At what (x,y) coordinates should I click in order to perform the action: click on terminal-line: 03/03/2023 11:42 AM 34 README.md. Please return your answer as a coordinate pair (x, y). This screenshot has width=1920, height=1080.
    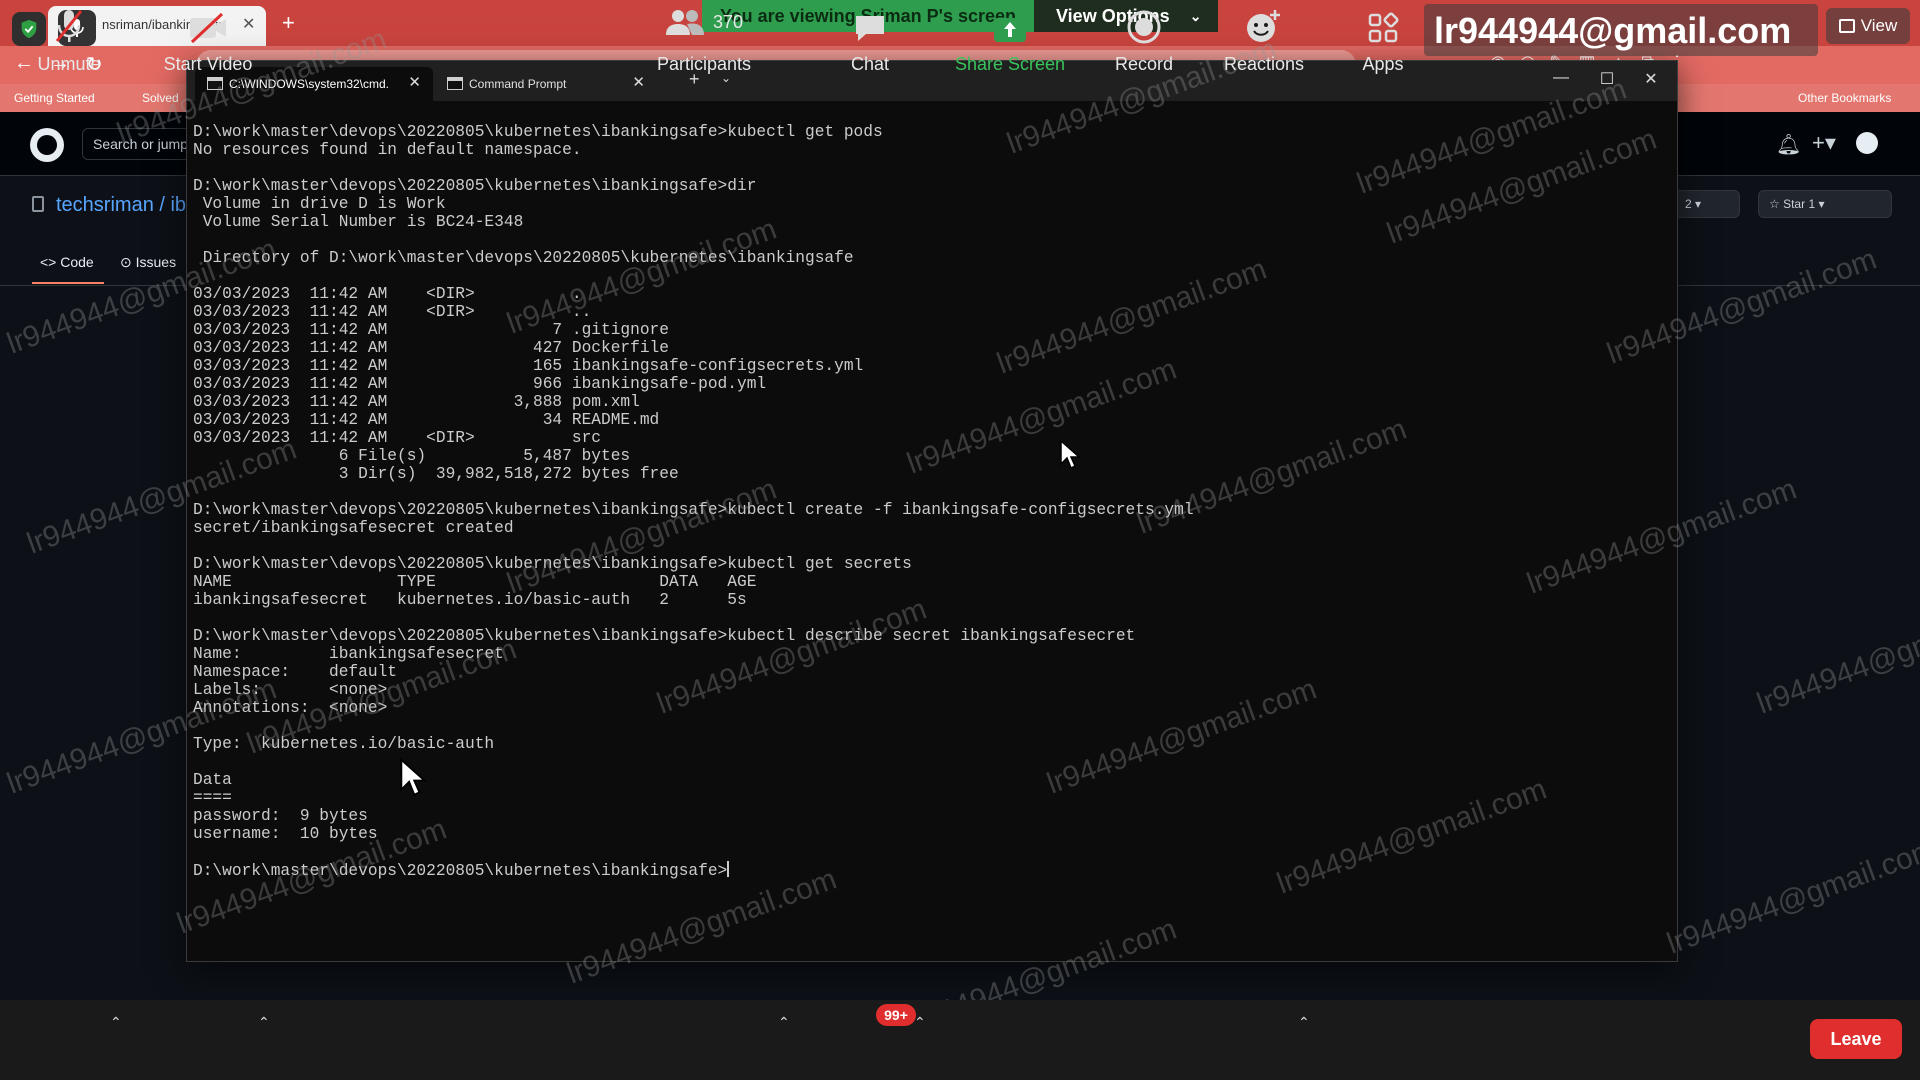
    Looking at the image, I should click on (426, 420).